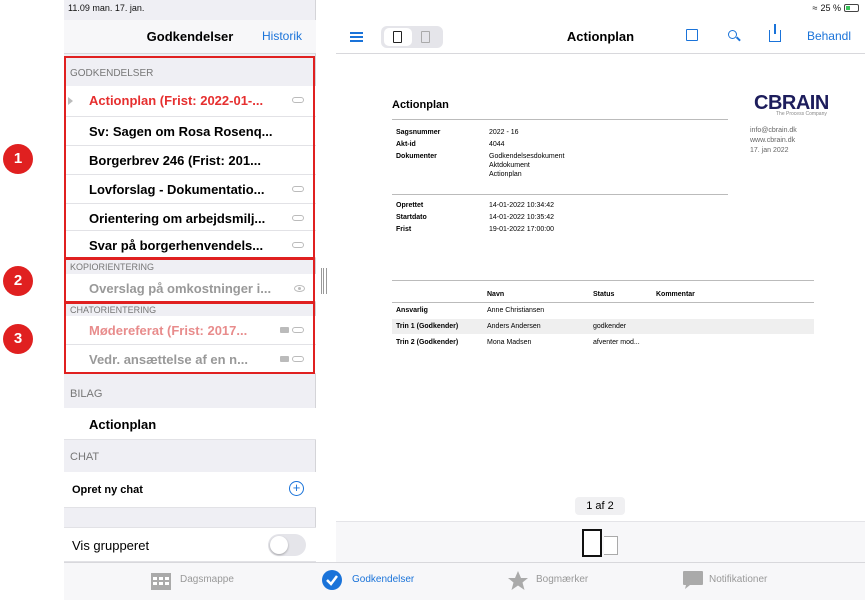 Image resolution: width=865 pixels, height=600 pixels. Describe the element at coordinates (85, 457) in the screenshot. I see `section-header-chat: CHAT` at that location.